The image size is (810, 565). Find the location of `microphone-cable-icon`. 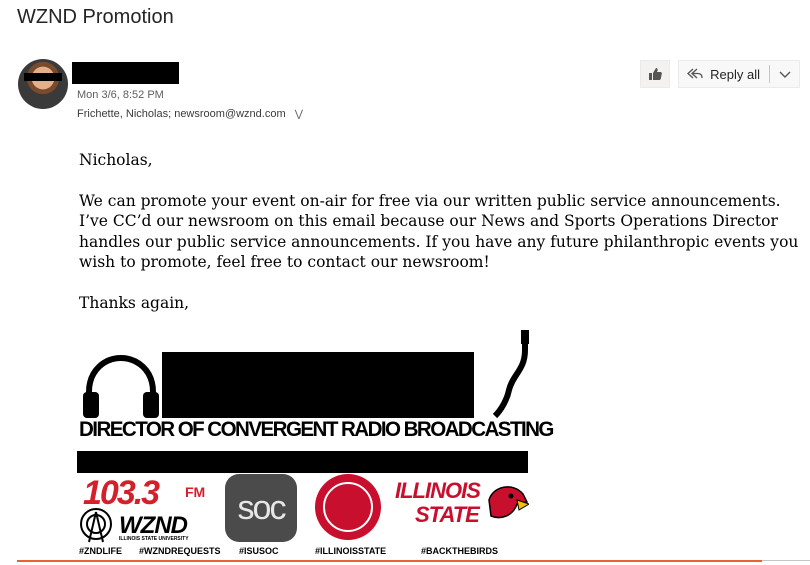

microphone-cable-icon is located at coordinates (510, 374).